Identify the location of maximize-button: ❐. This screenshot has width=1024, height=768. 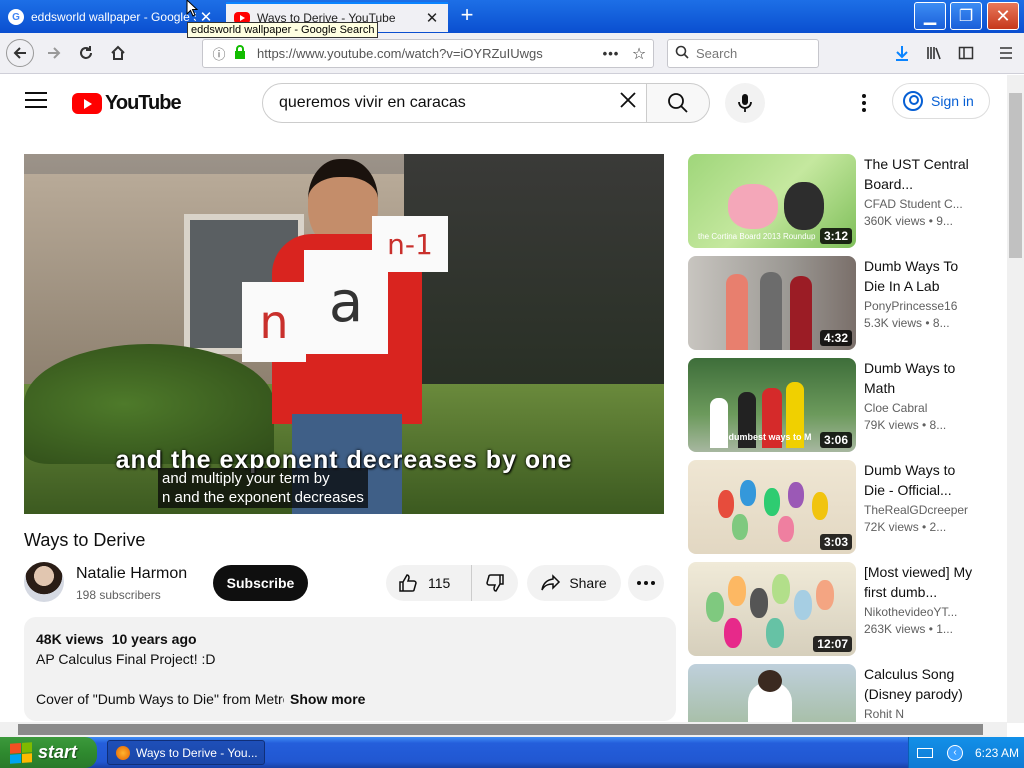
(966, 16).